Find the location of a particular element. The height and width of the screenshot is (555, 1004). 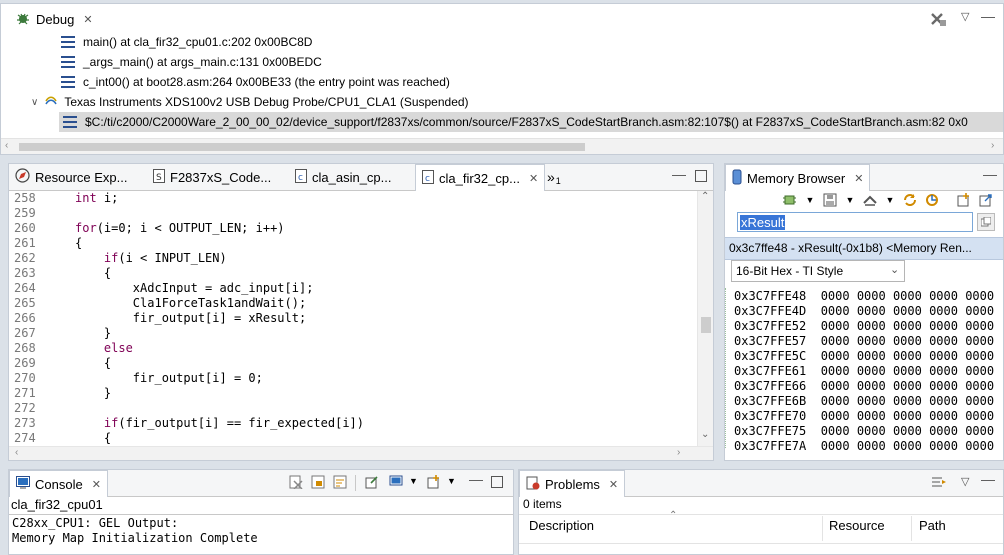

format-select: 16-Bit Hex - TI Style ⌄ is located at coordinates (818, 271).